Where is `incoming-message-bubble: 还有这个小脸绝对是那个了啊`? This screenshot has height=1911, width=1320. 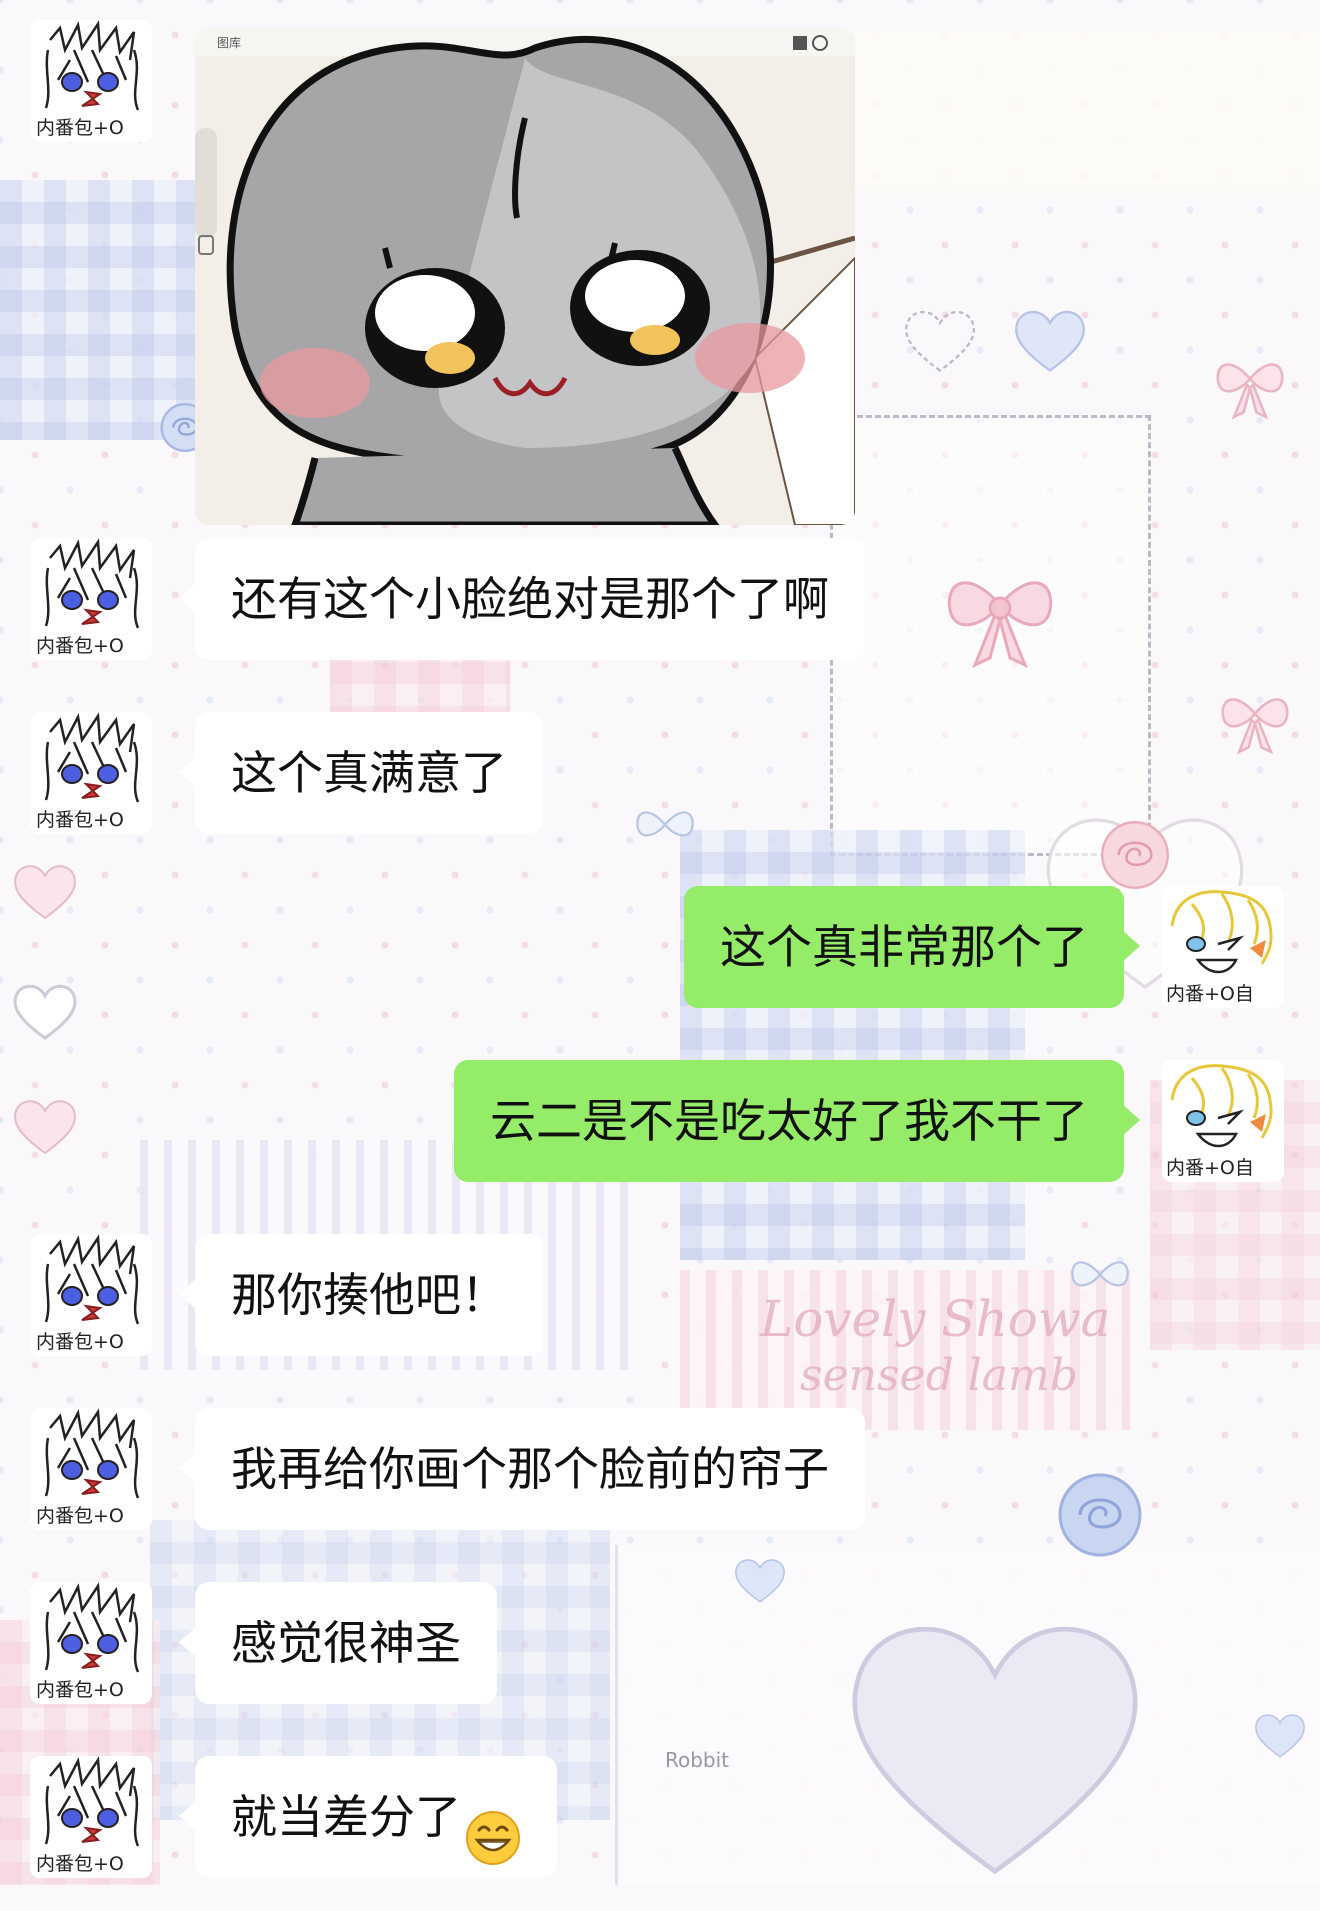 incoming-message-bubble: 还有这个小脸绝对是那个了啊 is located at coordinates (522, 599).